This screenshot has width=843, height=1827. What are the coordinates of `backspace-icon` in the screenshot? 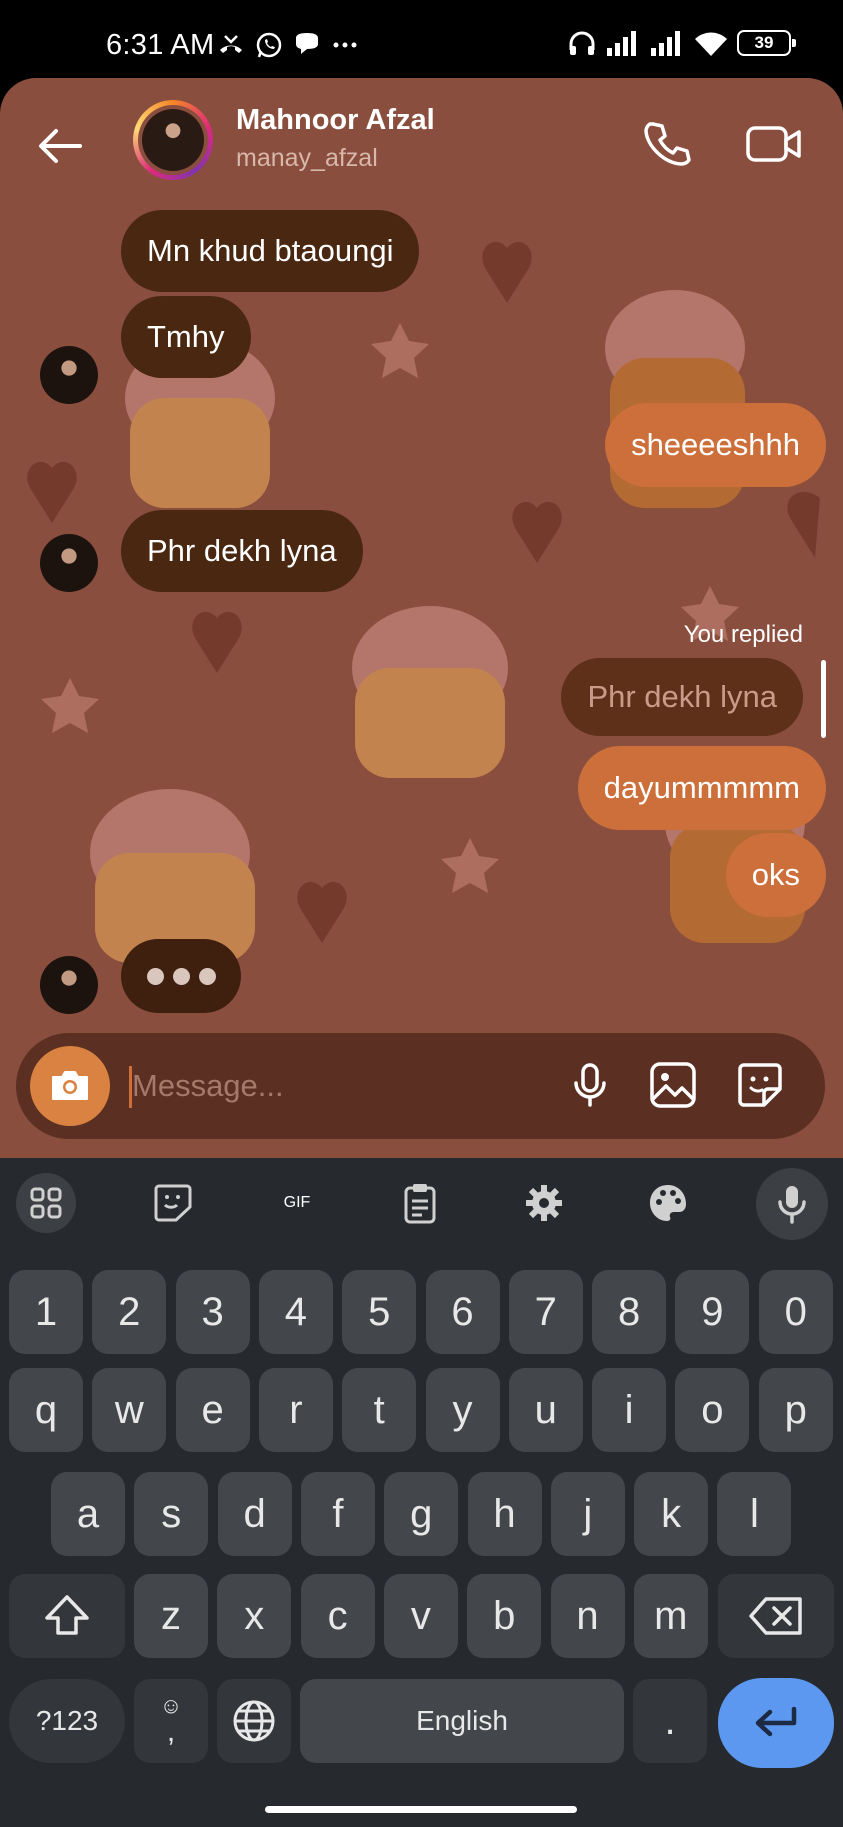 It's located at (775, 1616).